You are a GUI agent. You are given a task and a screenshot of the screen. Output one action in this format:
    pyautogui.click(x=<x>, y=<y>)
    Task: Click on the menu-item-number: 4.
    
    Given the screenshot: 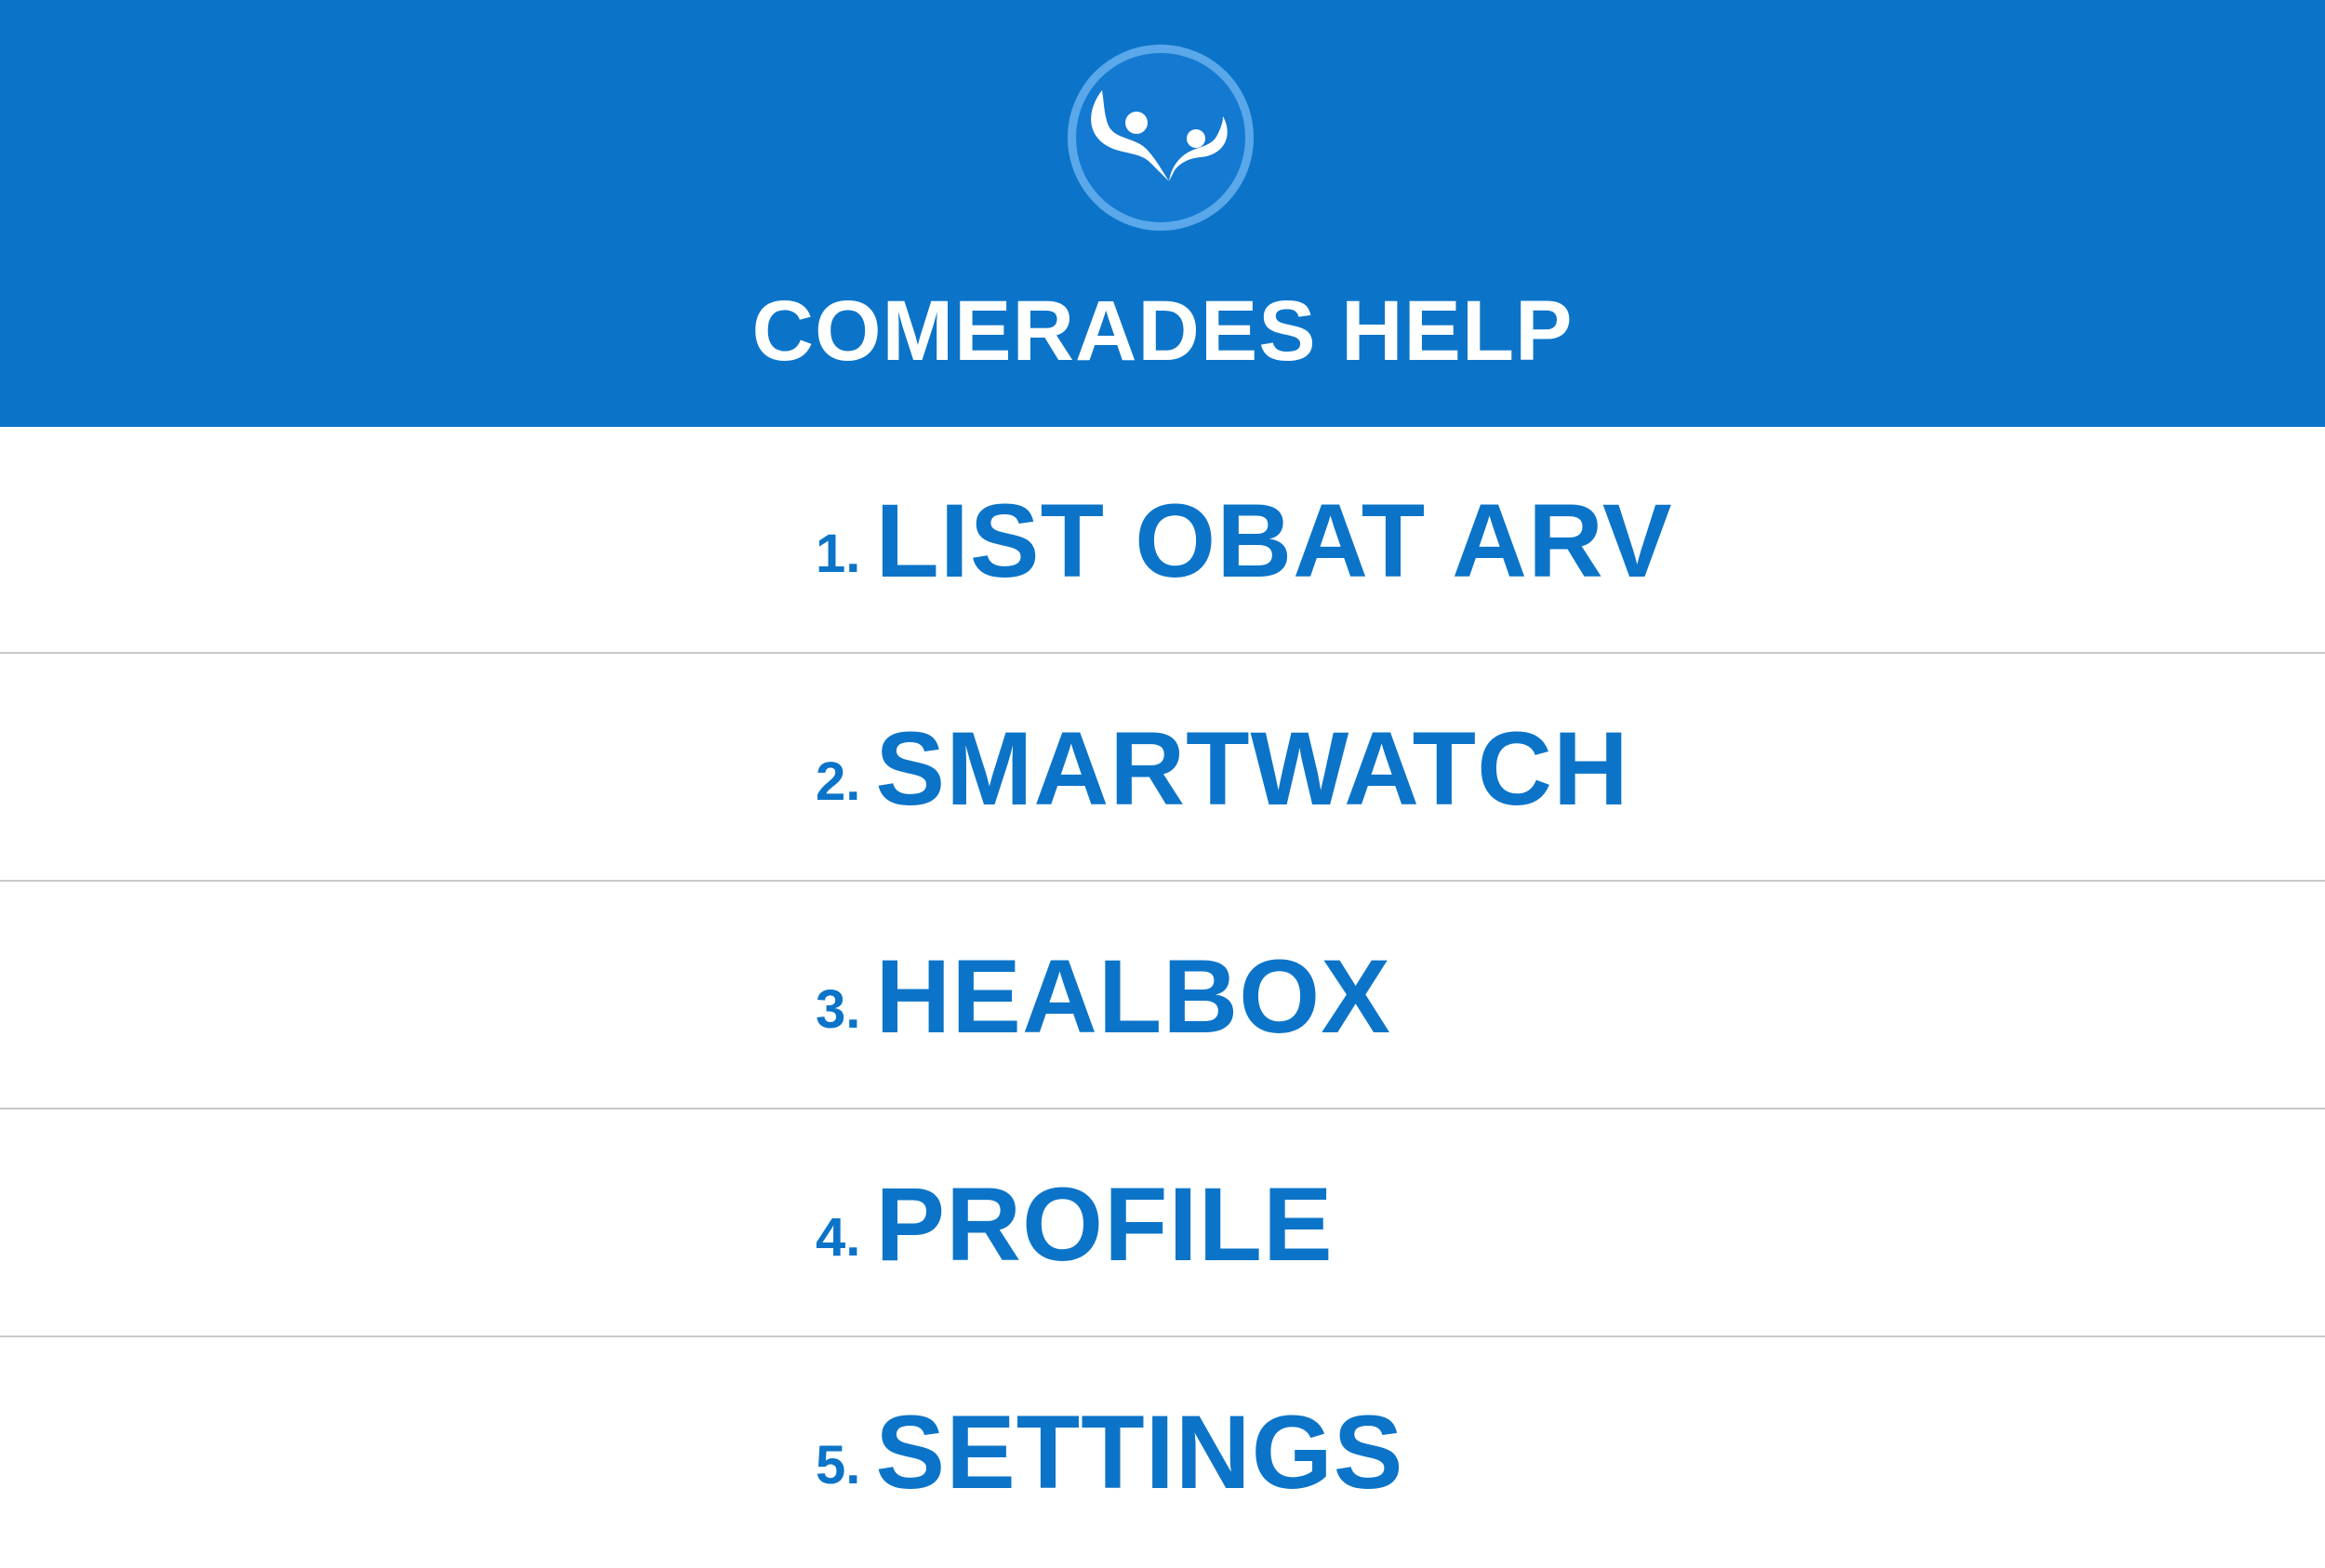 What is the action you would take?
    pyautogui.click(x=838, y=1237)
    